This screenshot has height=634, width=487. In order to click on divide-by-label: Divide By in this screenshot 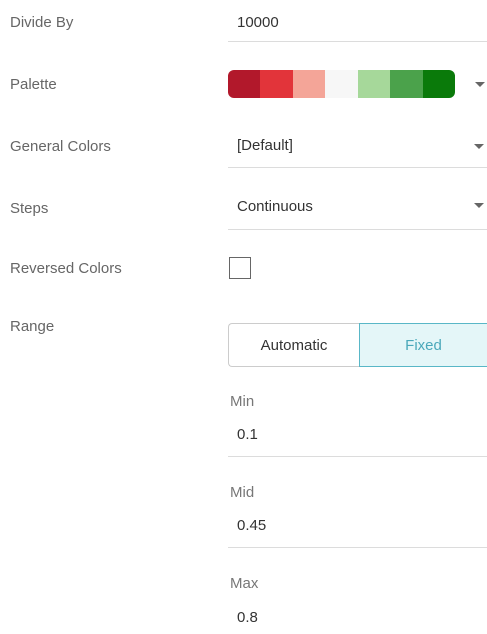, I will do `click(42, 22)`.